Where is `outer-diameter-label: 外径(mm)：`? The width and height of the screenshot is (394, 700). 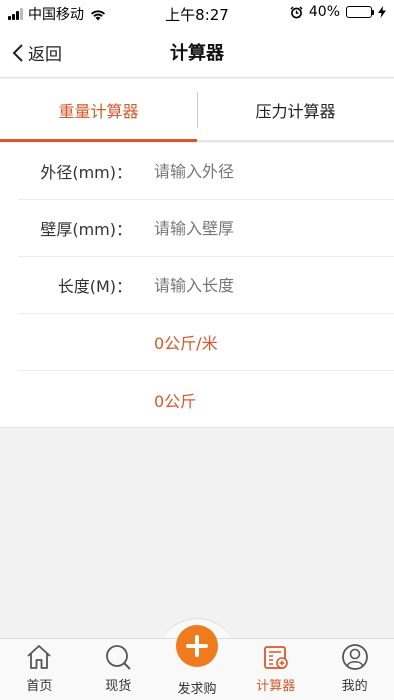
outer-diameter-label: 外径(mm)： is located at coordinates (86, 172).